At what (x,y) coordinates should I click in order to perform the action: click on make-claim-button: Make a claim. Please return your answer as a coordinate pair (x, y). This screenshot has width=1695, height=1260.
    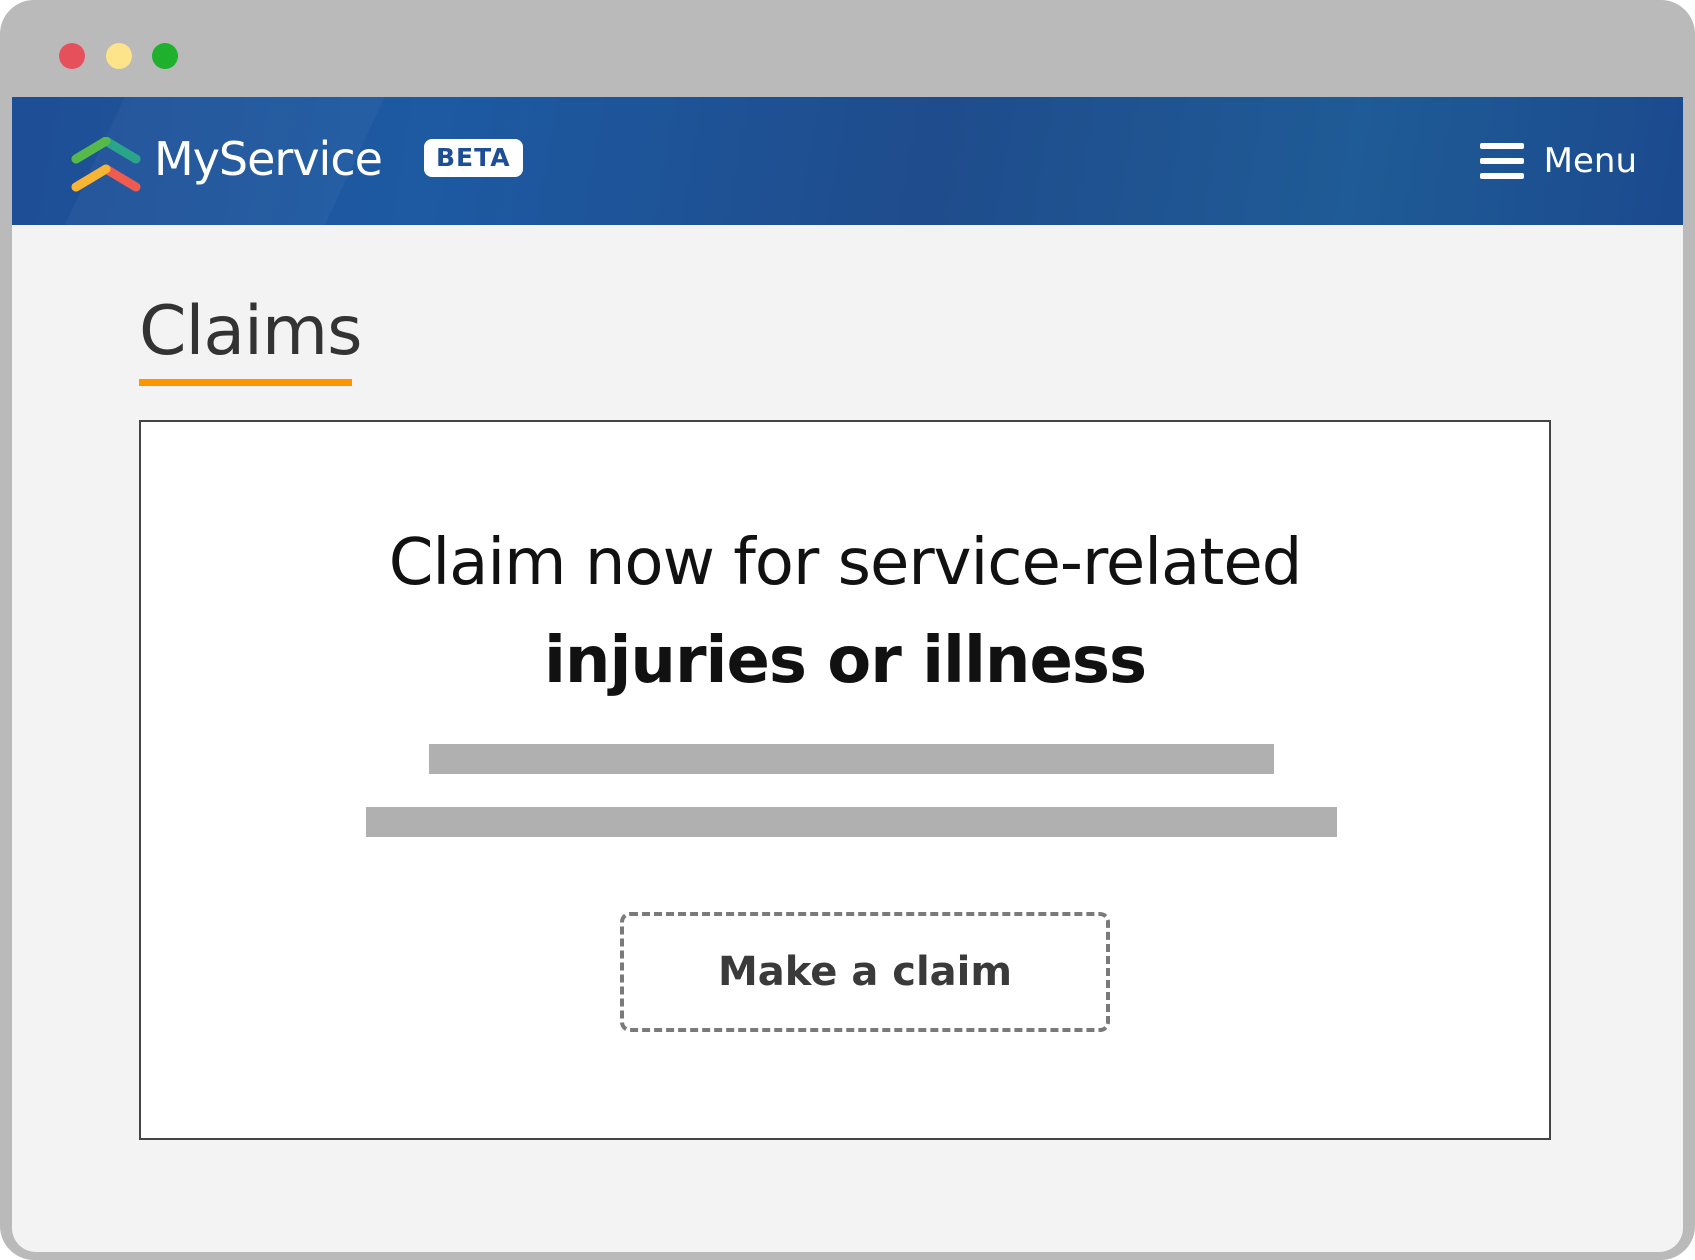
    Looking at the image, I should click on (865, 972).